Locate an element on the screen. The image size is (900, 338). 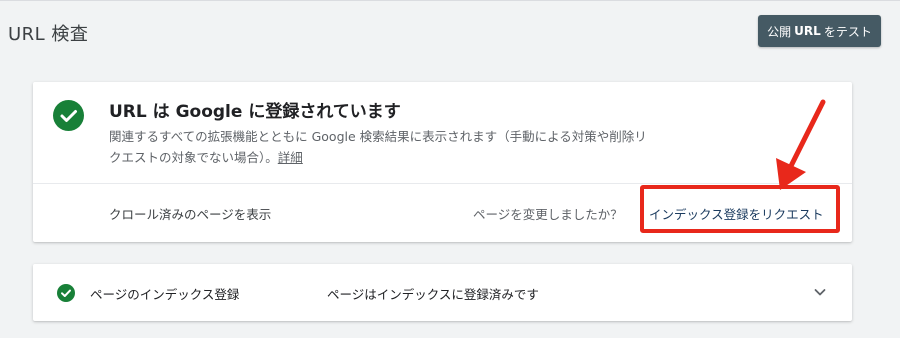
red-arrow-icon is located at coordinates (801, 144).